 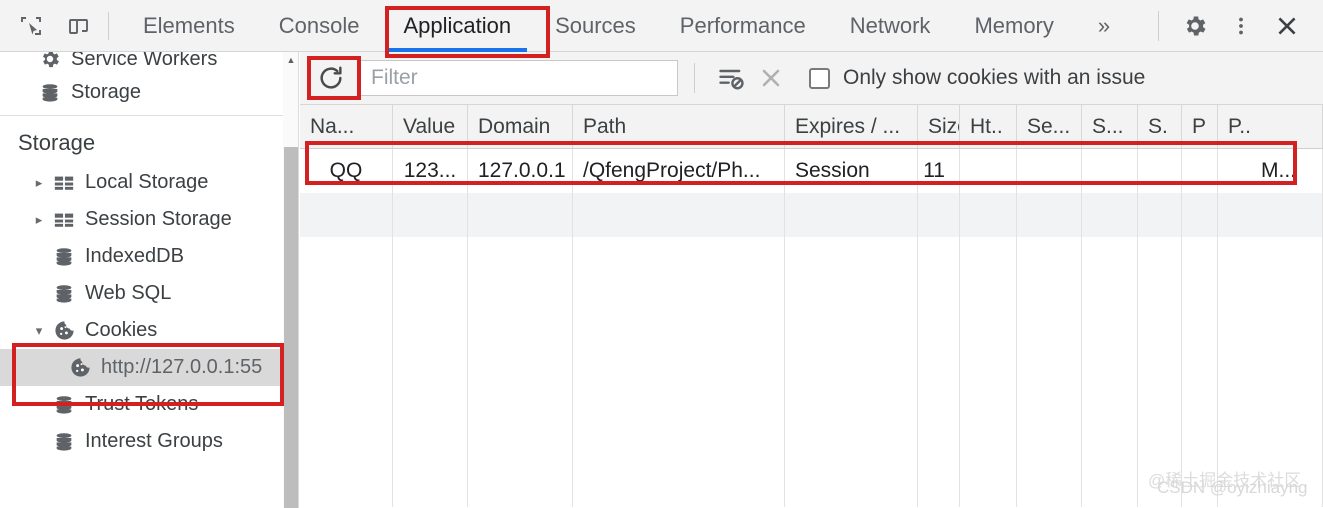 I want to click on close-icon, so click(x=1287, y=26).